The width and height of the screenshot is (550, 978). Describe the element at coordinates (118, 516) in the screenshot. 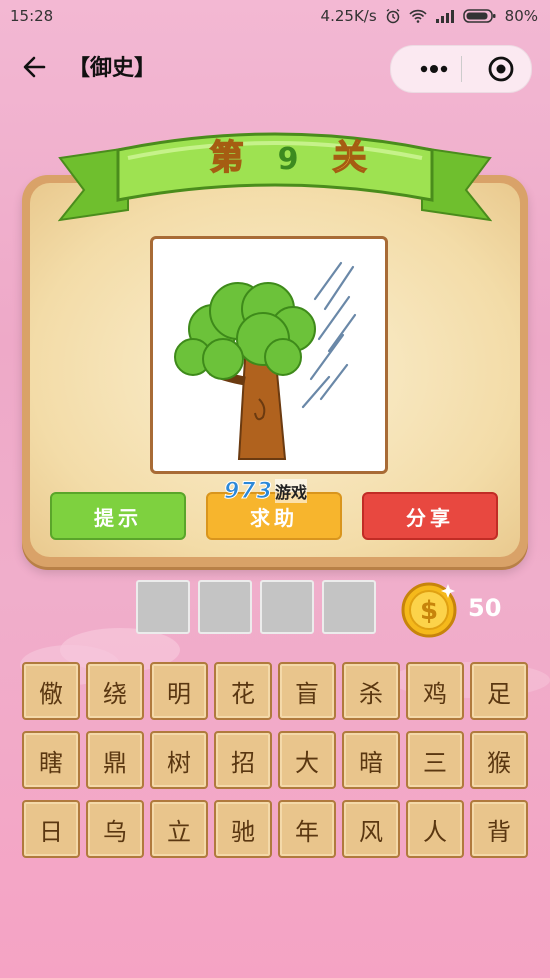

I see `hint-button: 提示` at that location.